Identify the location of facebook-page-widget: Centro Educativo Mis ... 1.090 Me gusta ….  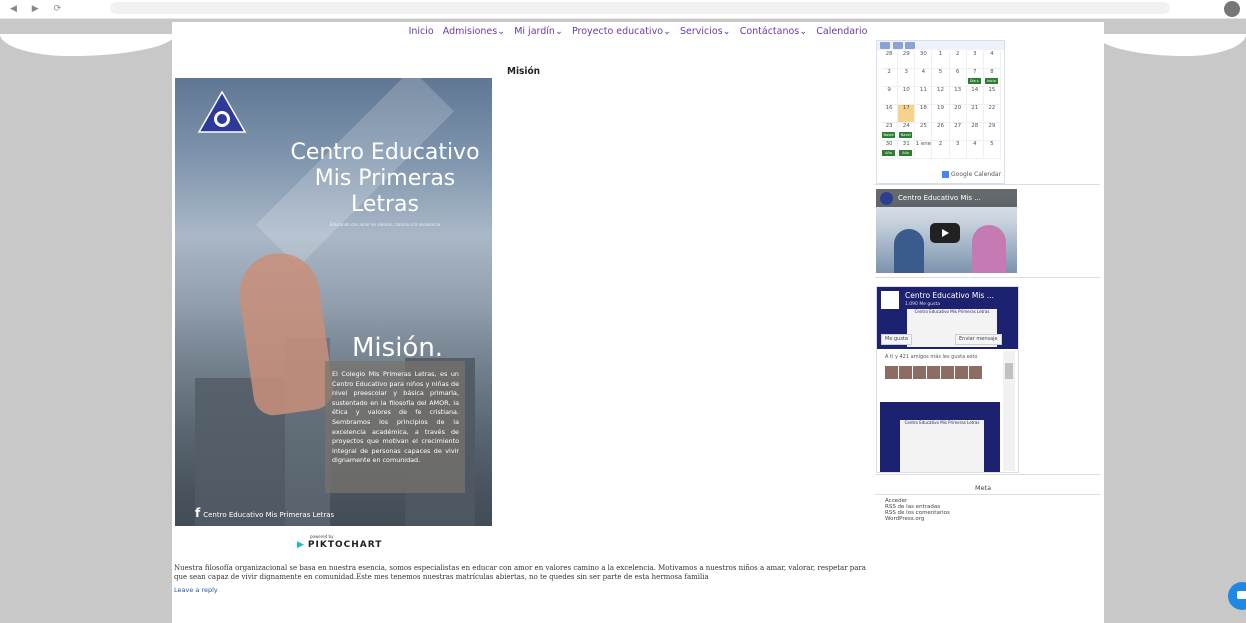
(947, 379).